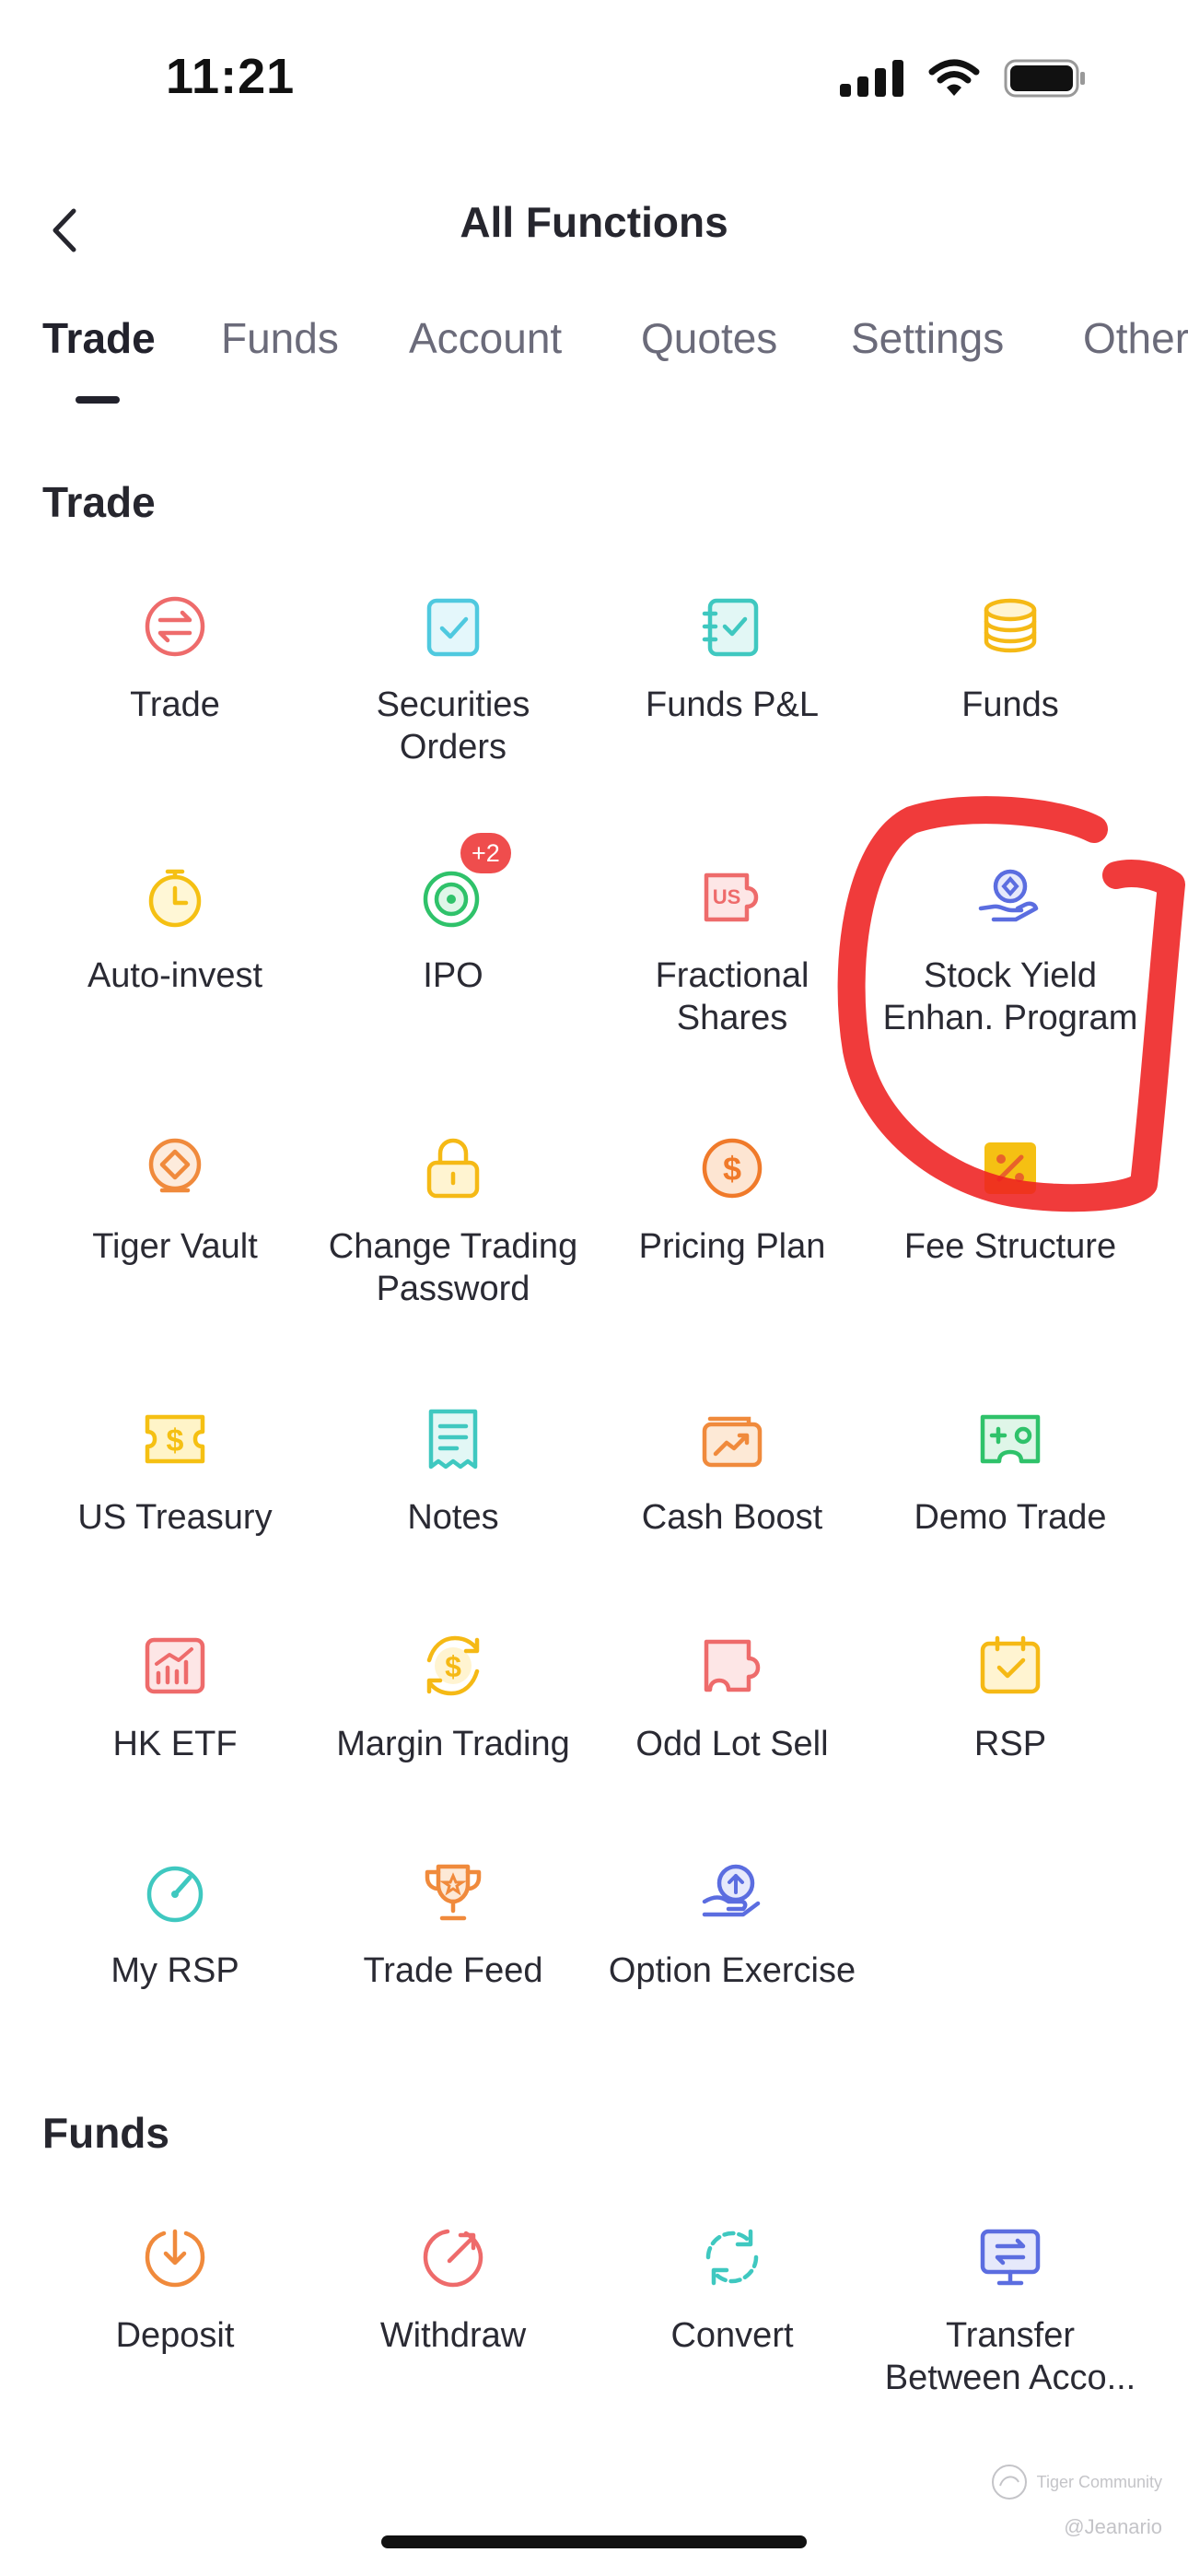  I want to click on function-item-notes: Notes, so click(453, 1470).